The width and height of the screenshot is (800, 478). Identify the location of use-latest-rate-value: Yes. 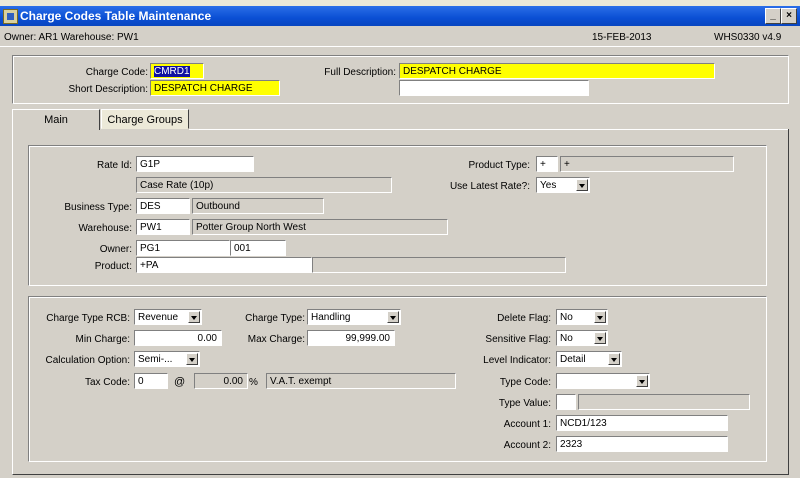
(548, 185).